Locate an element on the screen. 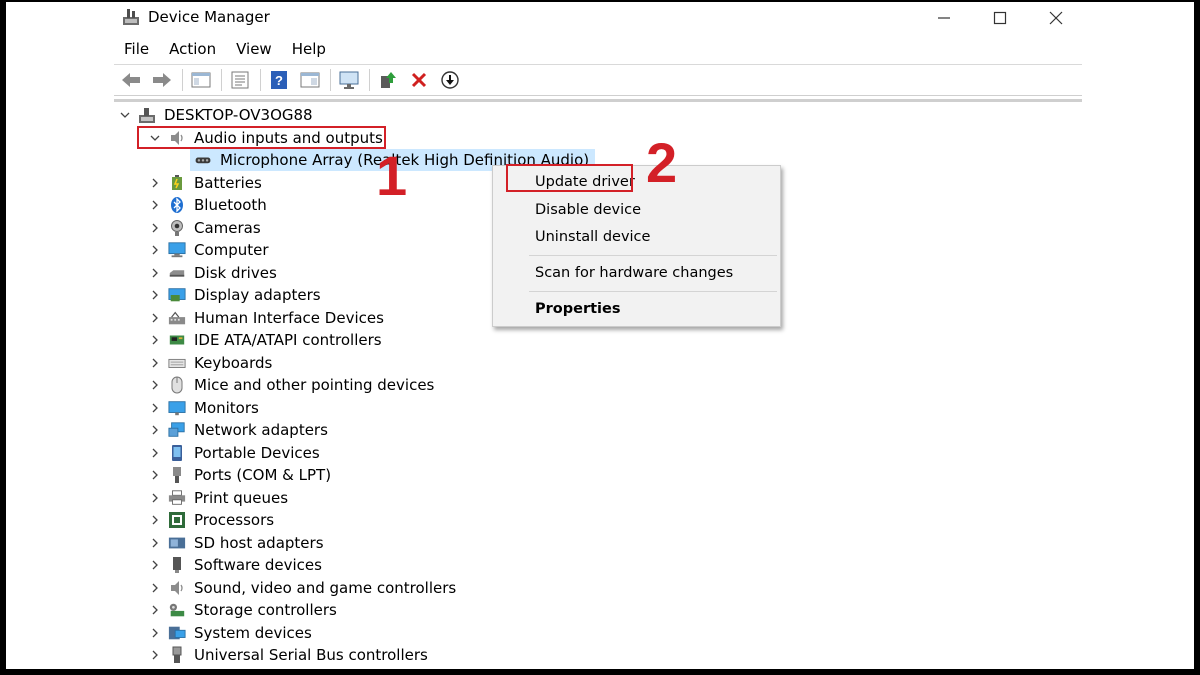 The height and width of the screenshot is (675, 1200). maximize-button is located at coordinates (1000, 18).